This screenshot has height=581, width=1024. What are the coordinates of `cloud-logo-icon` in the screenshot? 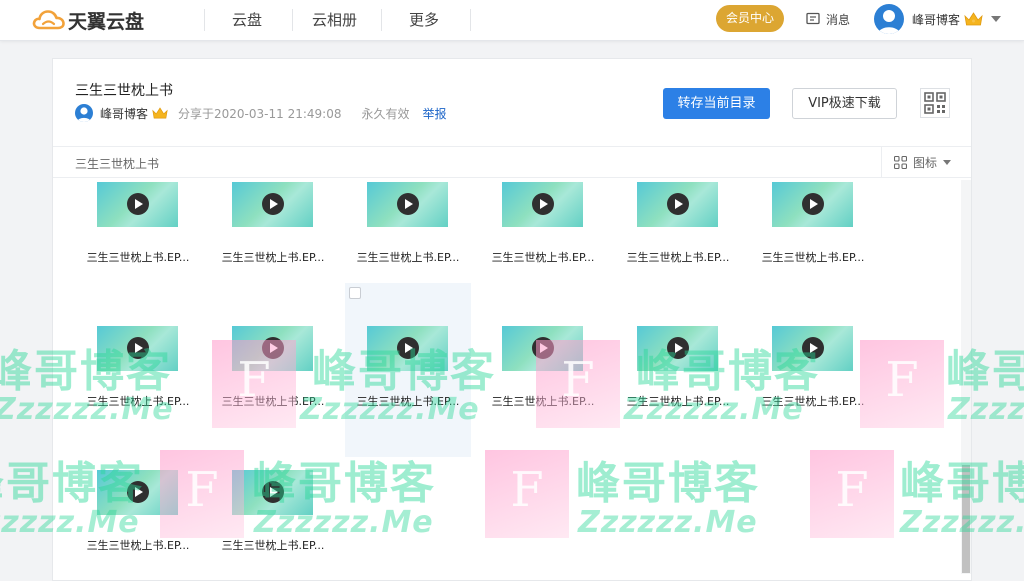 It's located at (48, 20).